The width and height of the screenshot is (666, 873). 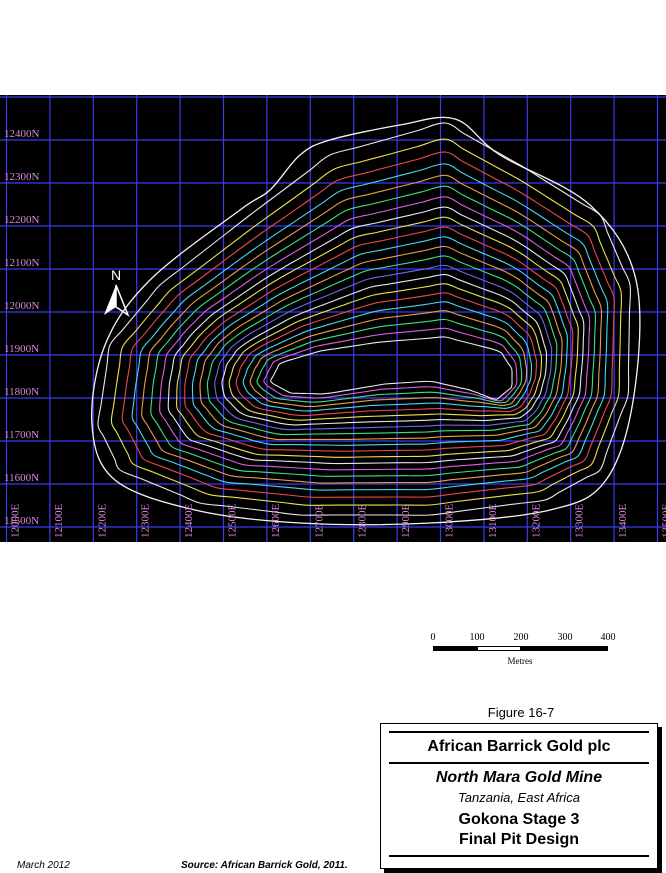 What do you see at coordinates (22, 220) in the screenshot?
I see `northing-label: 12200N` at bounding box center [22, 220].